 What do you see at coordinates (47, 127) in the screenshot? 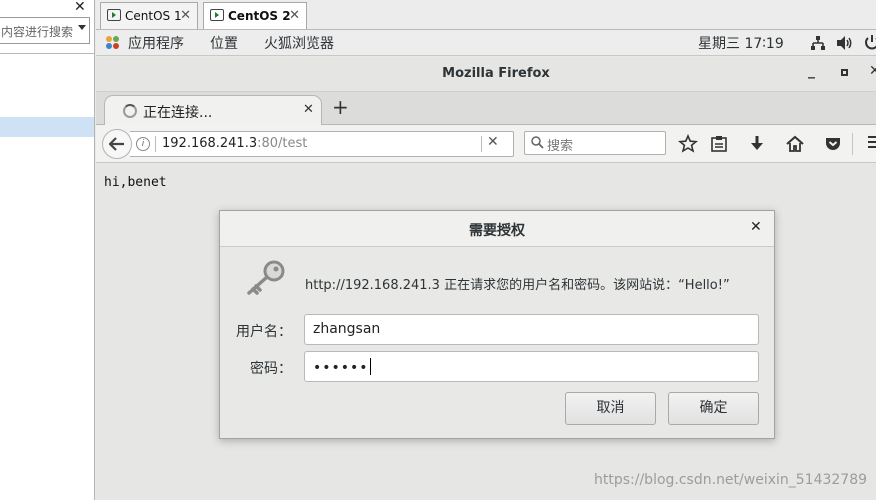
I see `vm-list-item: S 2` at bounding box center [47, 127].